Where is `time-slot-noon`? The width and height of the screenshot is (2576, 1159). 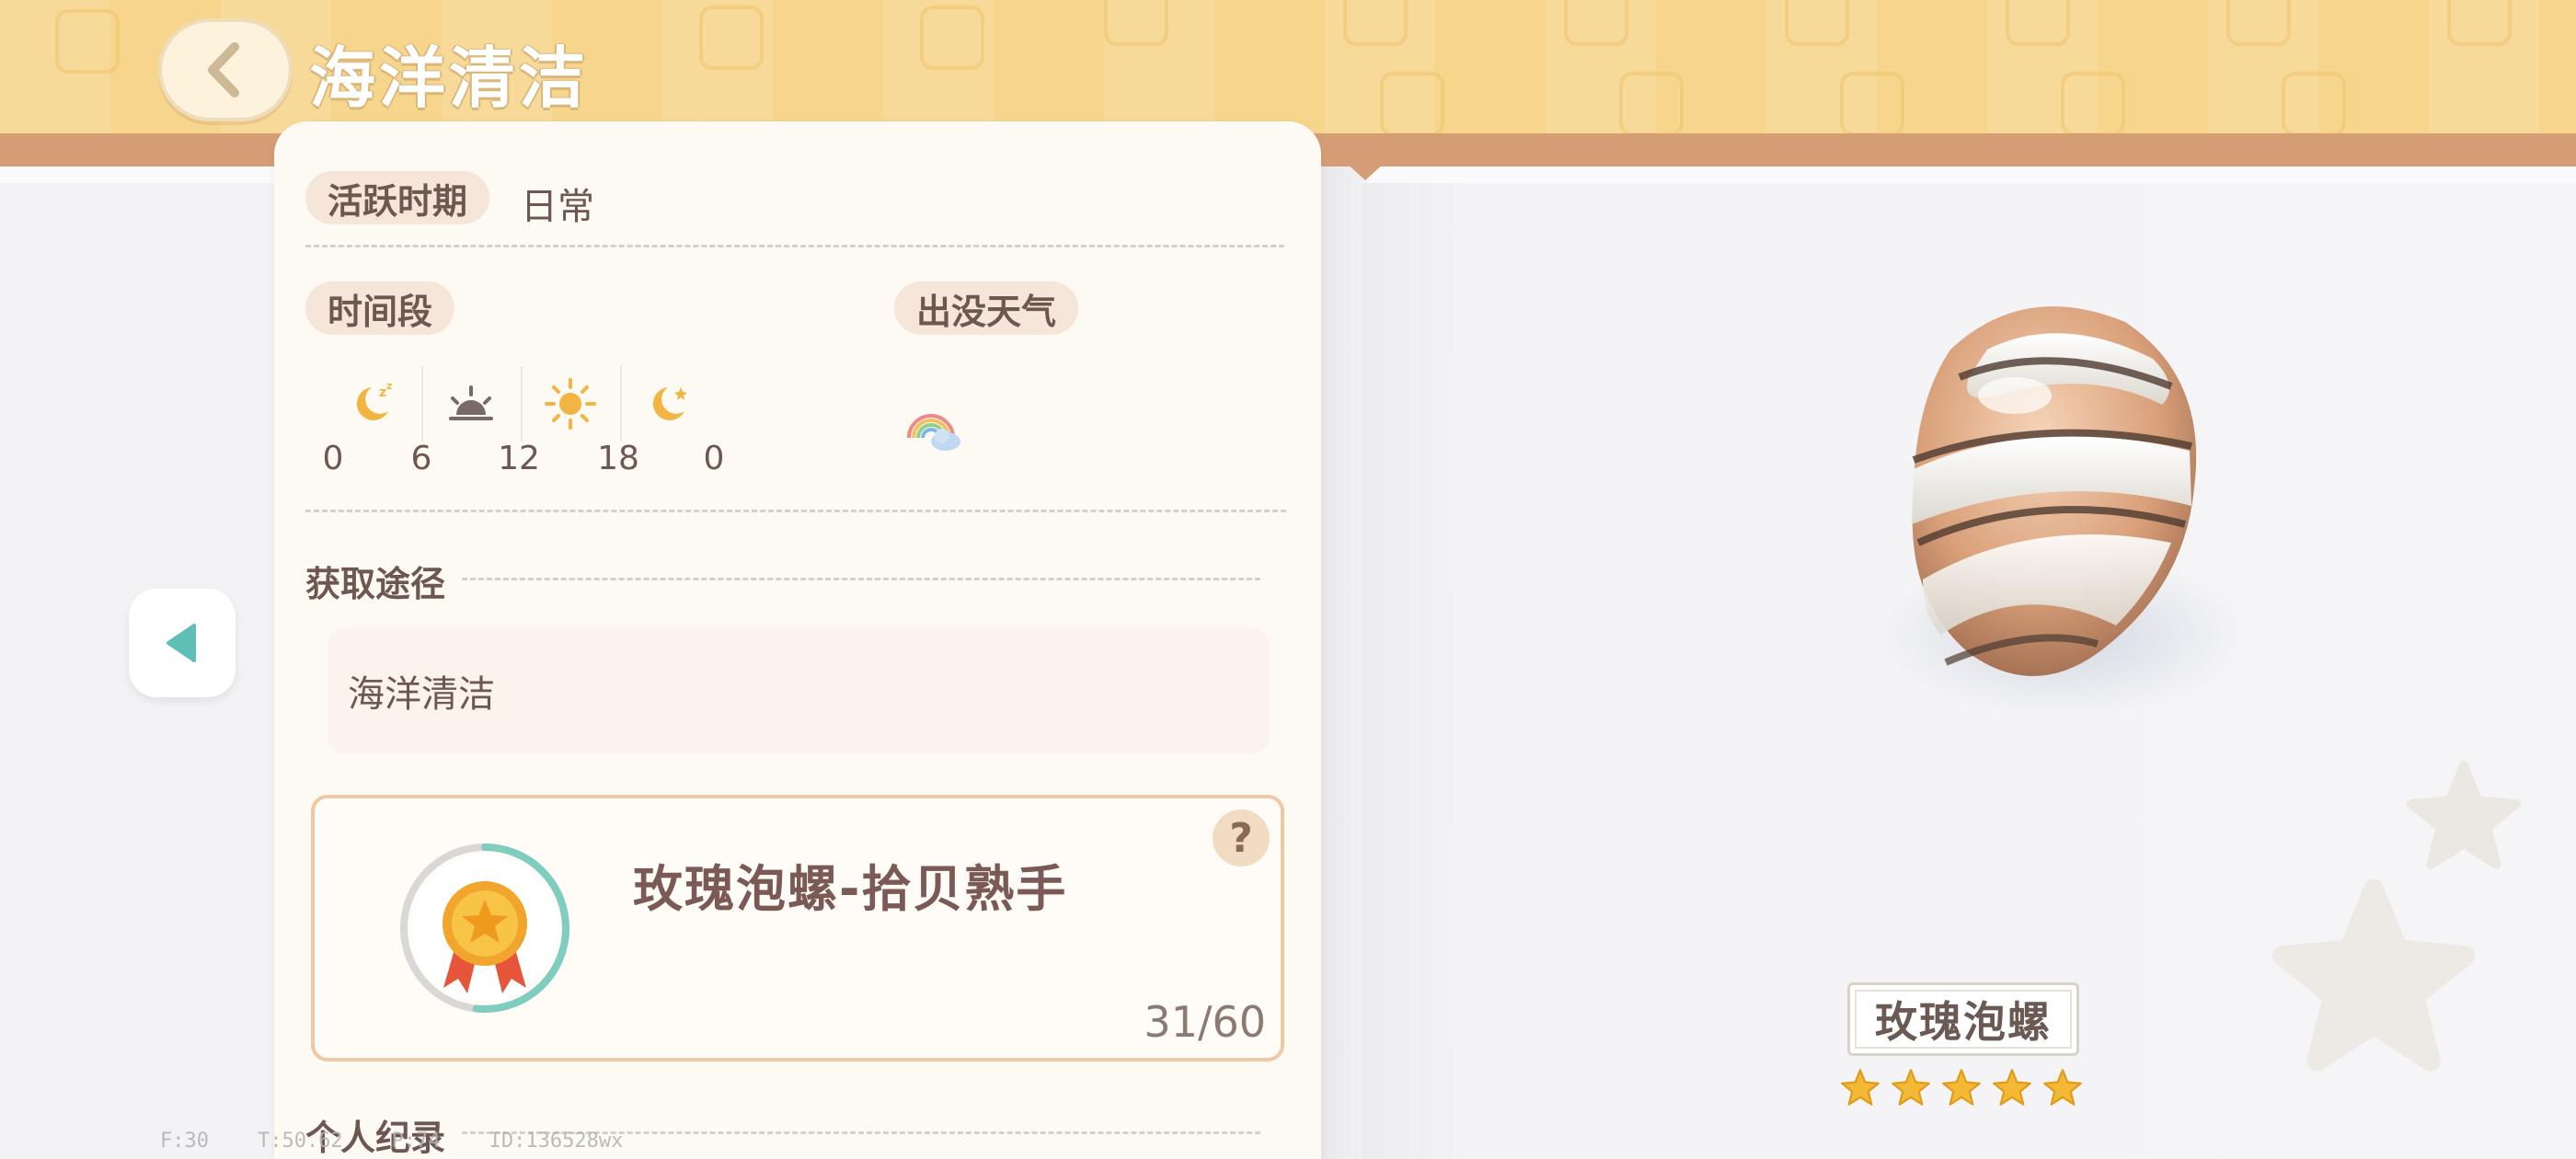 time-slot-noon is located at coordinates (570, 404).